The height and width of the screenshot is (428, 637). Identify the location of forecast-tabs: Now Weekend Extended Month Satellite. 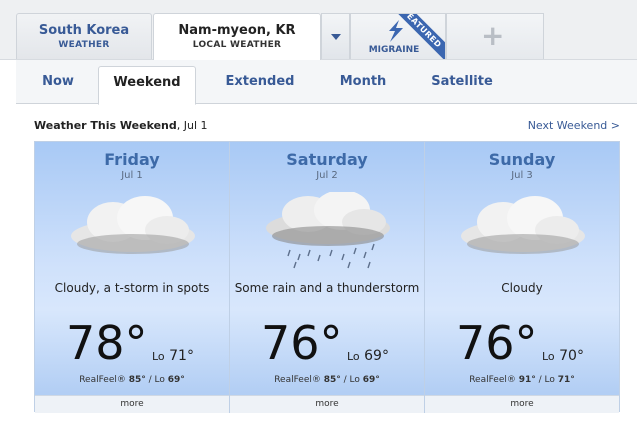
(326, 82).